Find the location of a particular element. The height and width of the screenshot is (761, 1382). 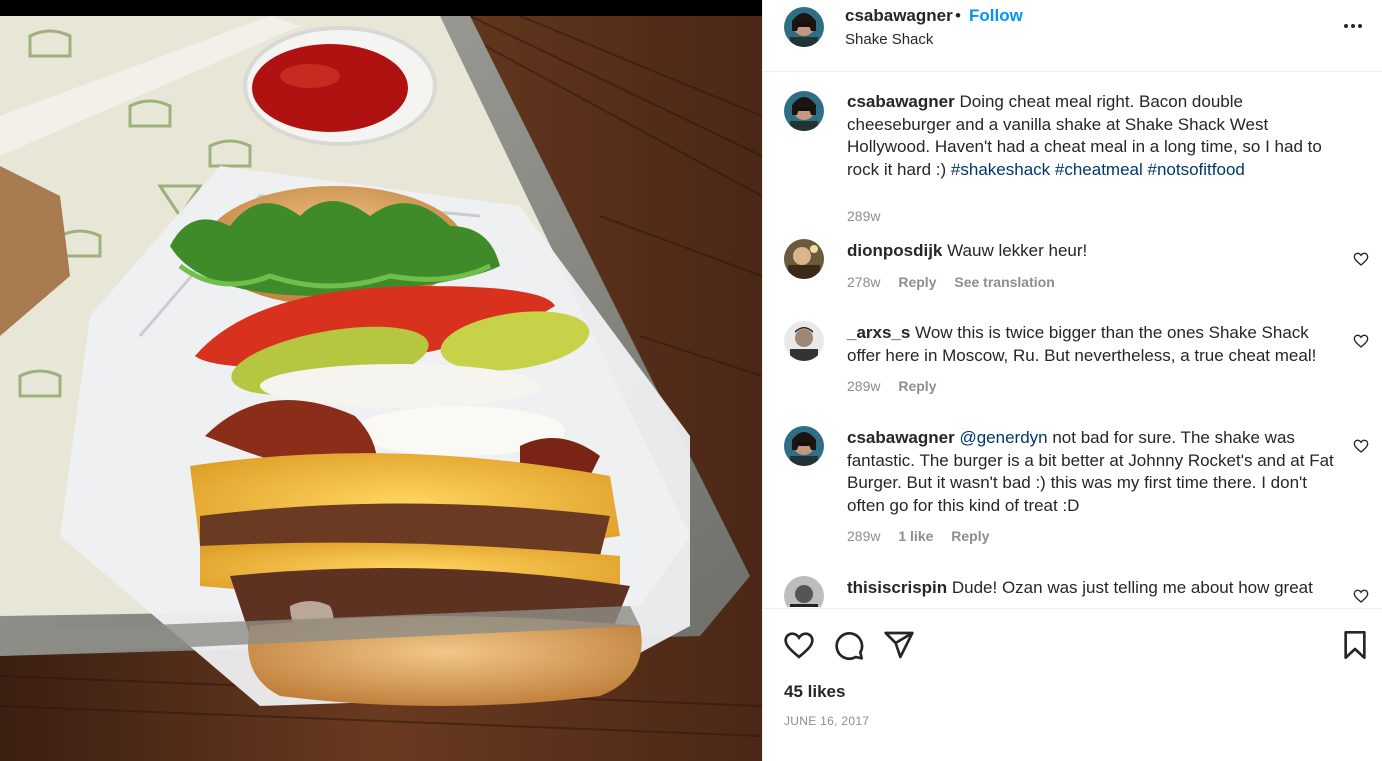

caption-meta: 289w is located at coordinates (870, 216).